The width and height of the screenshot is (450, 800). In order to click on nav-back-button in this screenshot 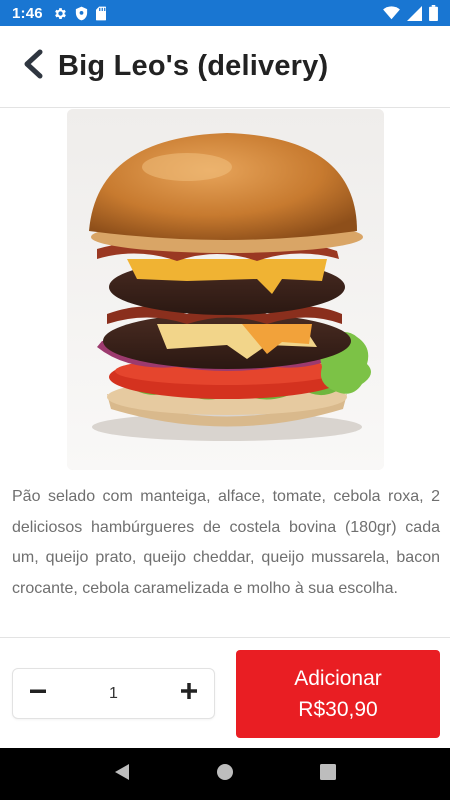, I will do `click(122, 774)`.